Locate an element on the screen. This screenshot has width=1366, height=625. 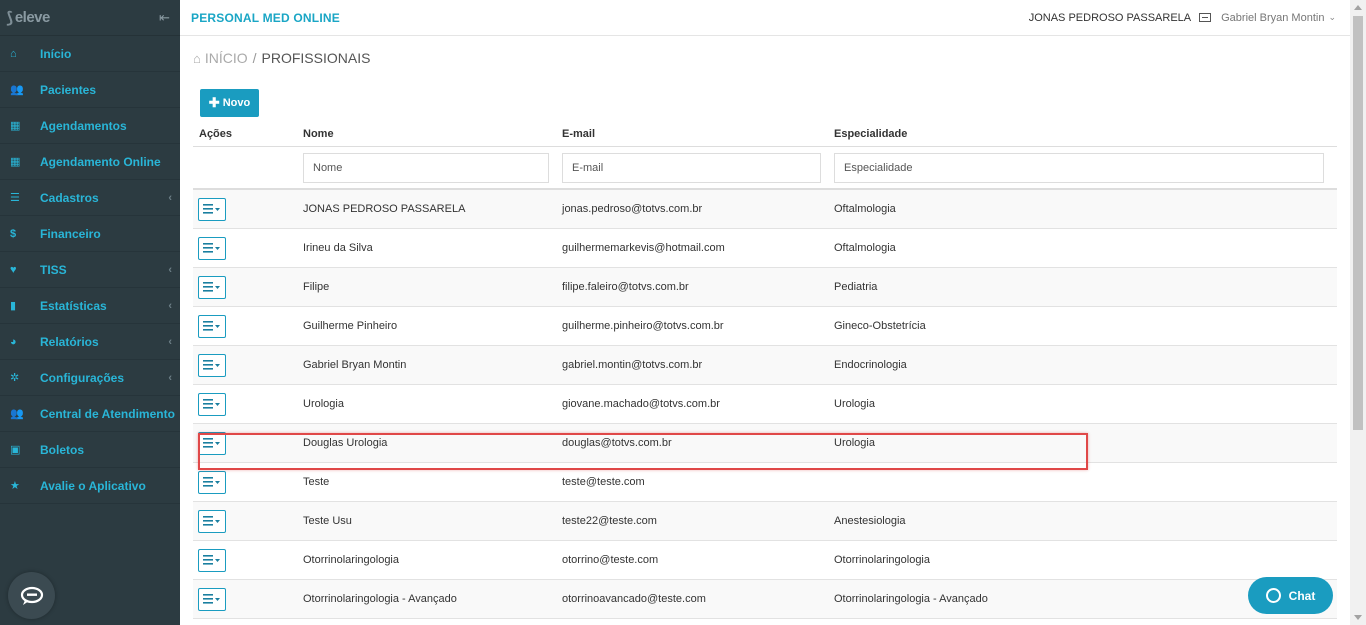
table-row: Teste teste@teste.com is located at coordinates (765, 482).